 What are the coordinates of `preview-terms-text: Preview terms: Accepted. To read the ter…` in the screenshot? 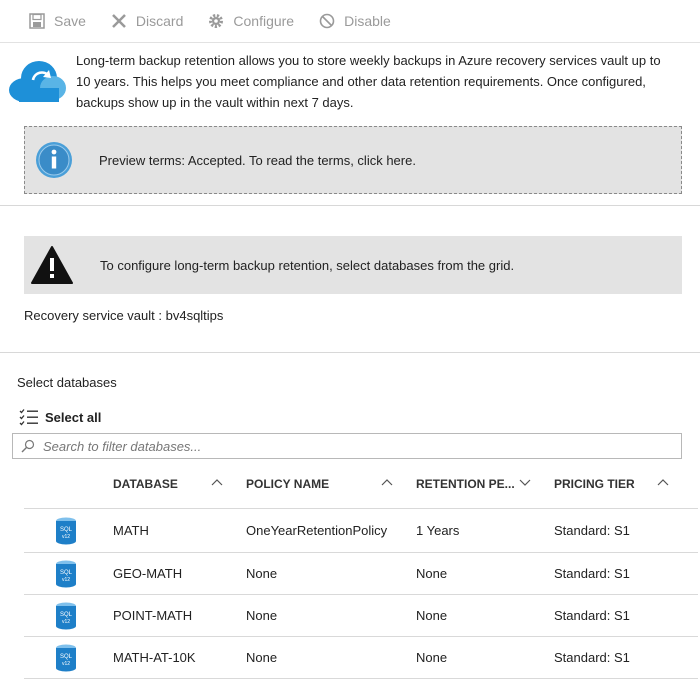 It's located at (257, 160).